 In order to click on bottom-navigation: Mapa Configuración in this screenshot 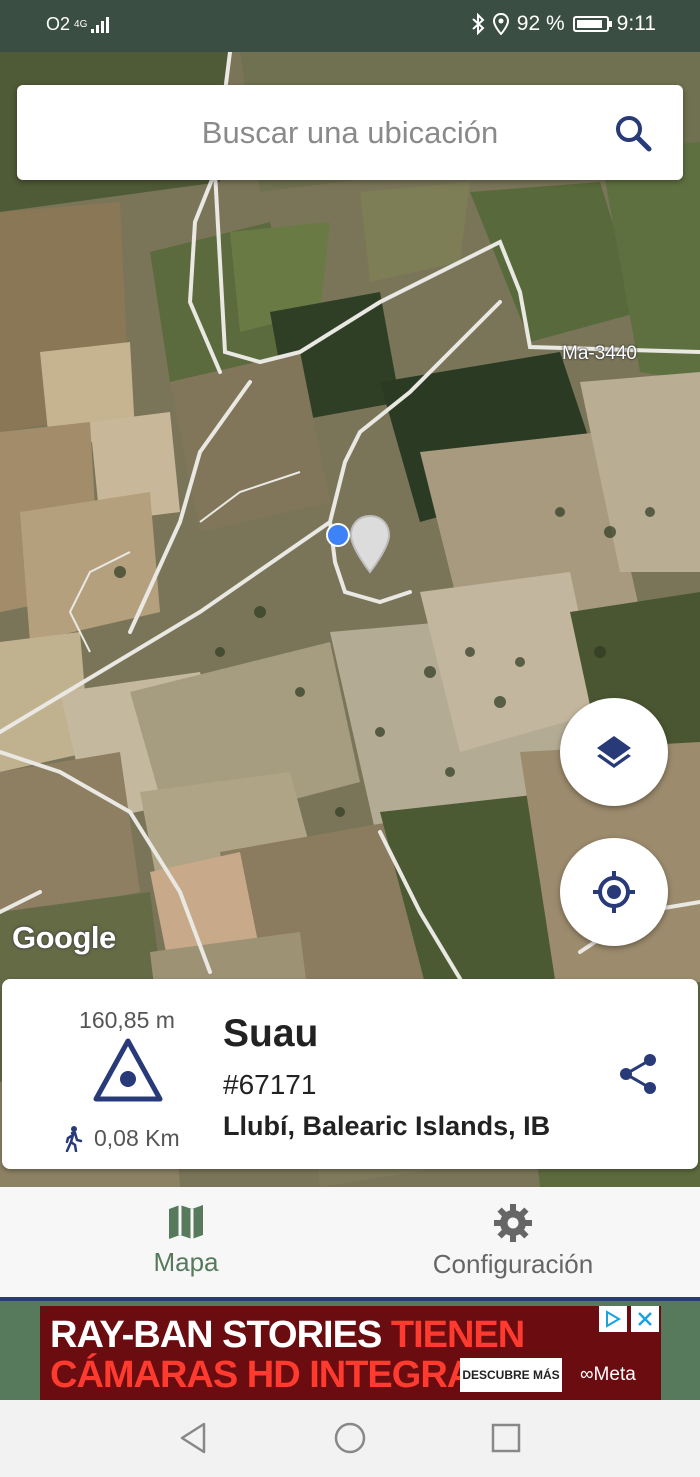, I will do `click(350, 1242)`.